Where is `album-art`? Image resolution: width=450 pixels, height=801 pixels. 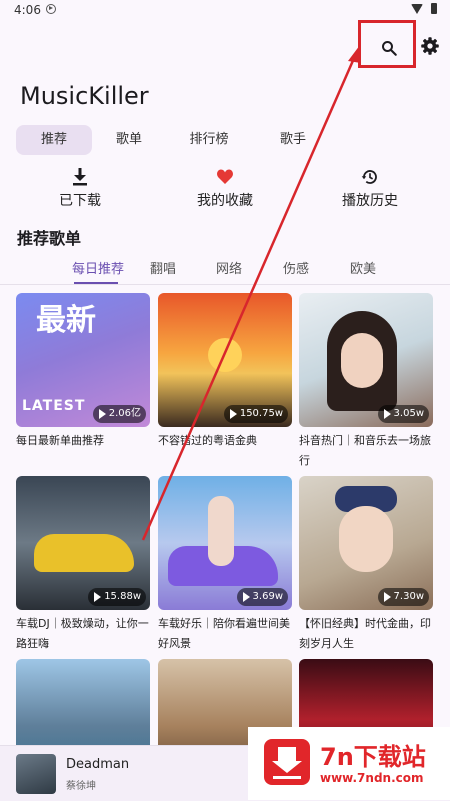 album-art is located at coordinates (36, 774).